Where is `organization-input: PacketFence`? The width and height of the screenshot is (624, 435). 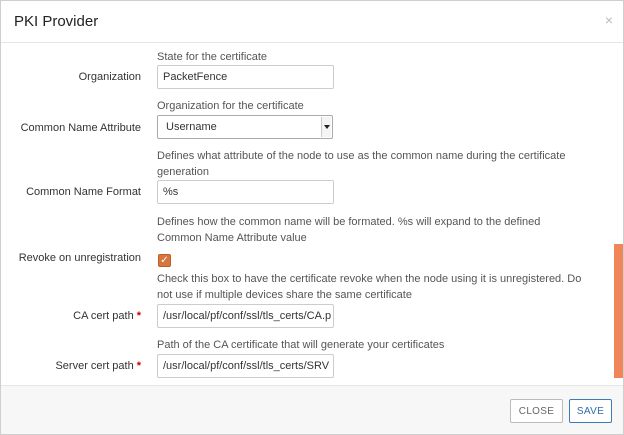 organization-input: PacketFence is located at coordinates (245, 77).